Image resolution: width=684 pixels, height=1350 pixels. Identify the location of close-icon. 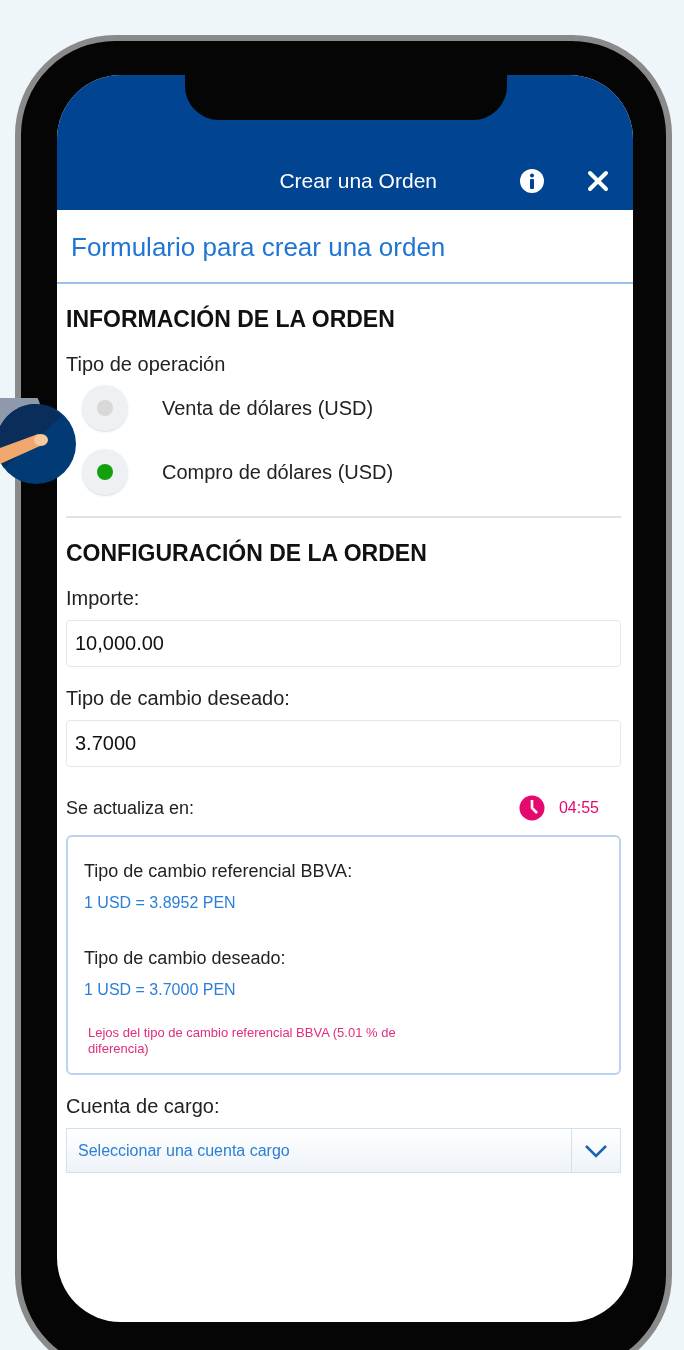
(598, 181).